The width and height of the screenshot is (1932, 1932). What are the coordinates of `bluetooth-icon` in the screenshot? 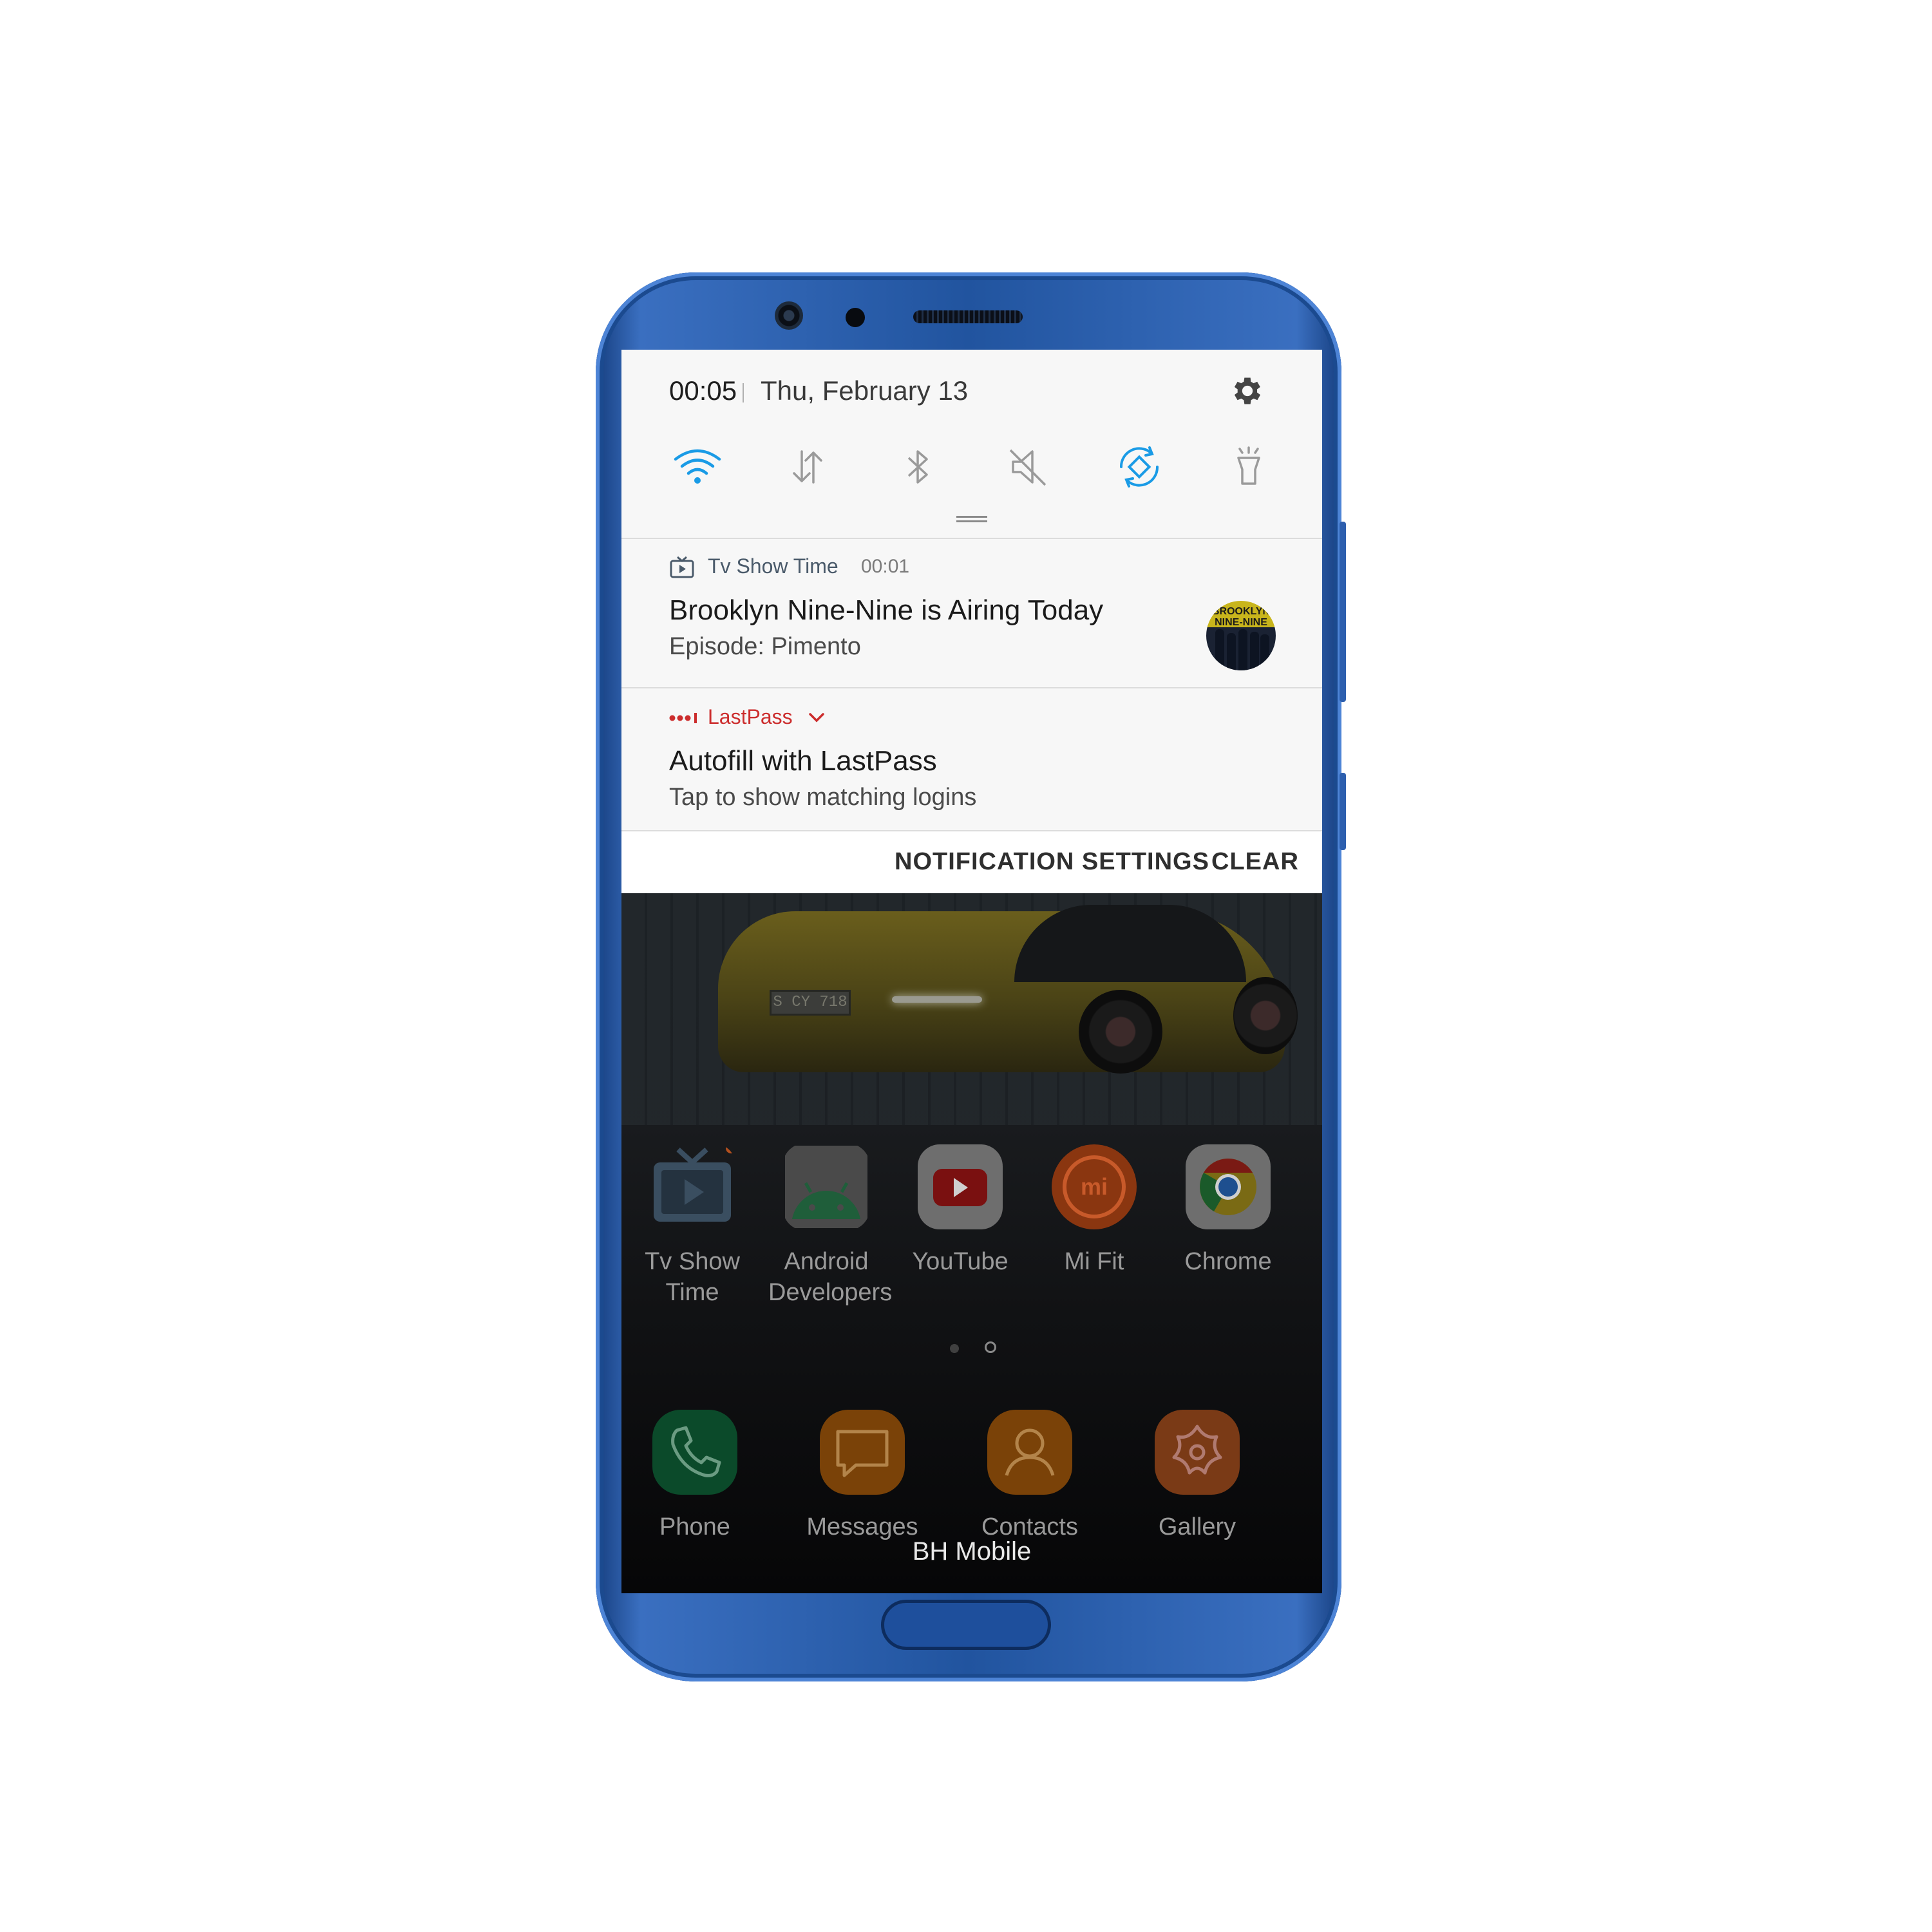 It's located at (918, 467).